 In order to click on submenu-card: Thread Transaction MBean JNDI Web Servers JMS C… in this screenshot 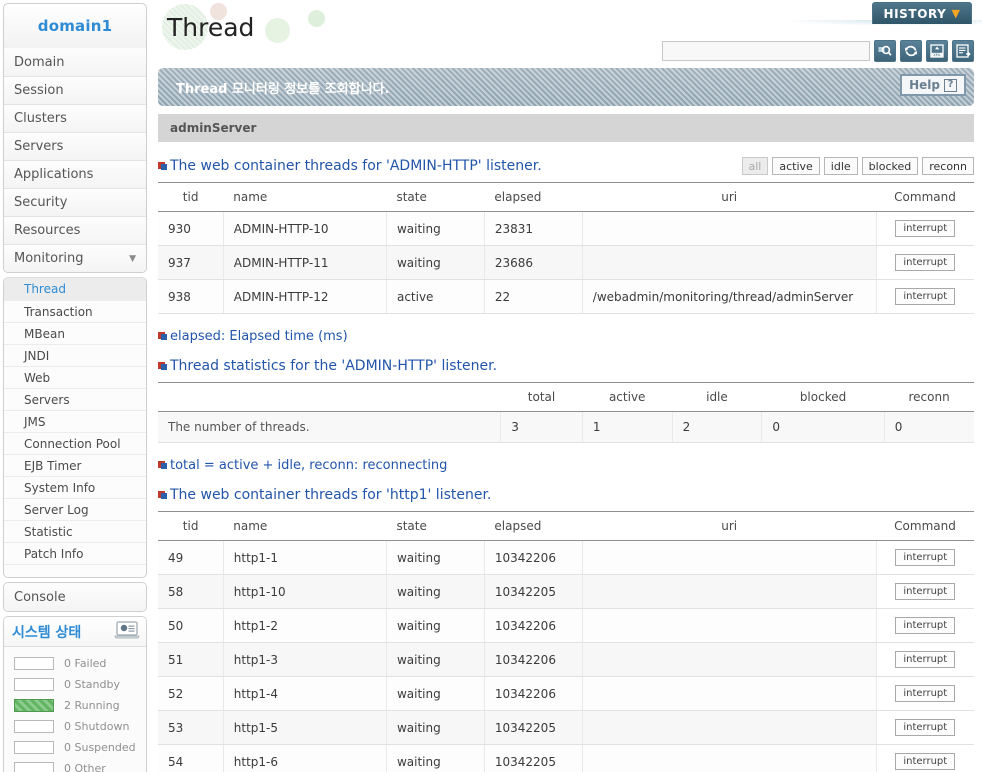, I will do `click(75, 427)`.